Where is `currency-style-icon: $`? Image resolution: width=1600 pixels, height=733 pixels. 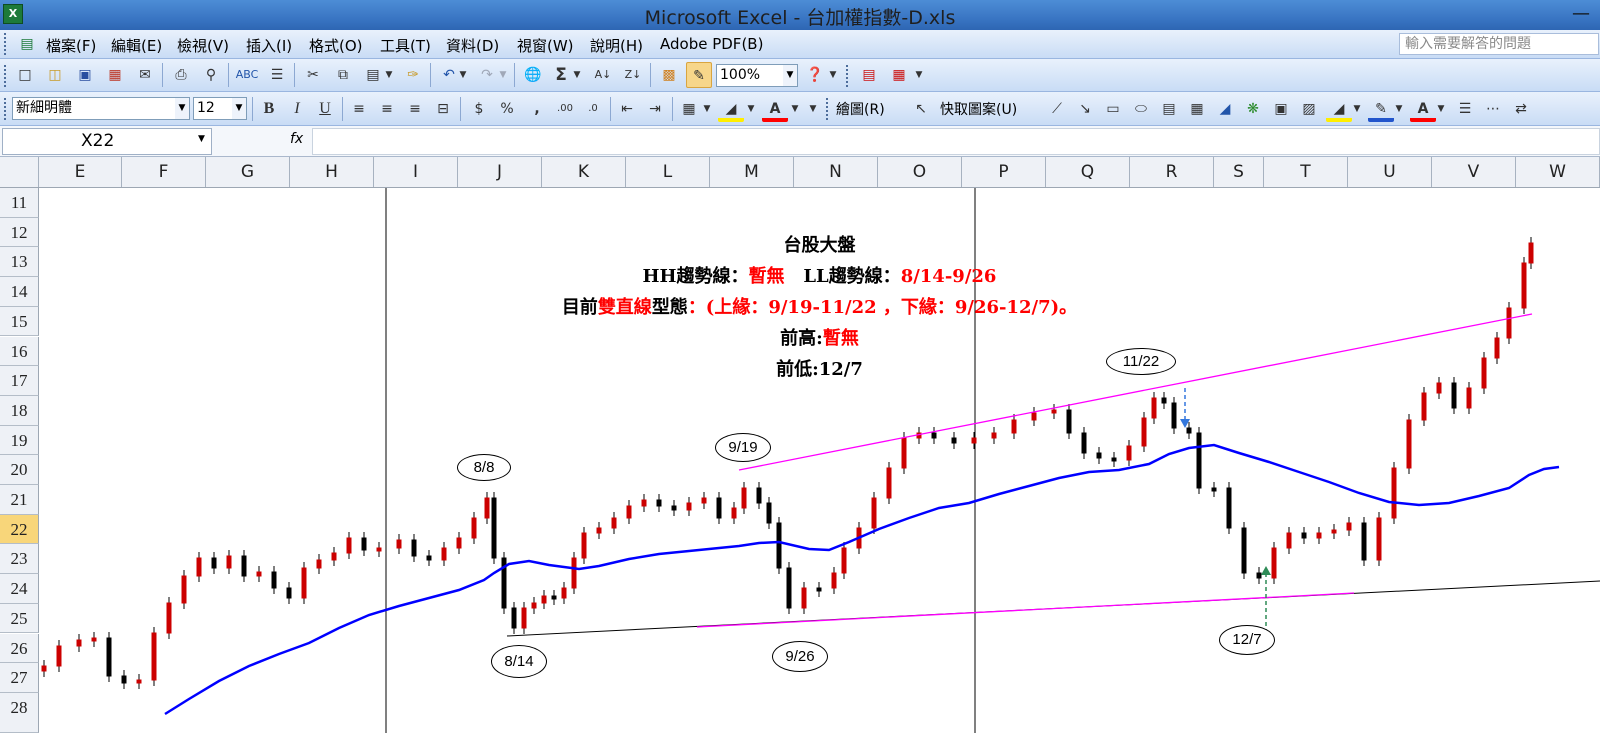 currency-style-icon: $ is located at coordinates (479, 109).